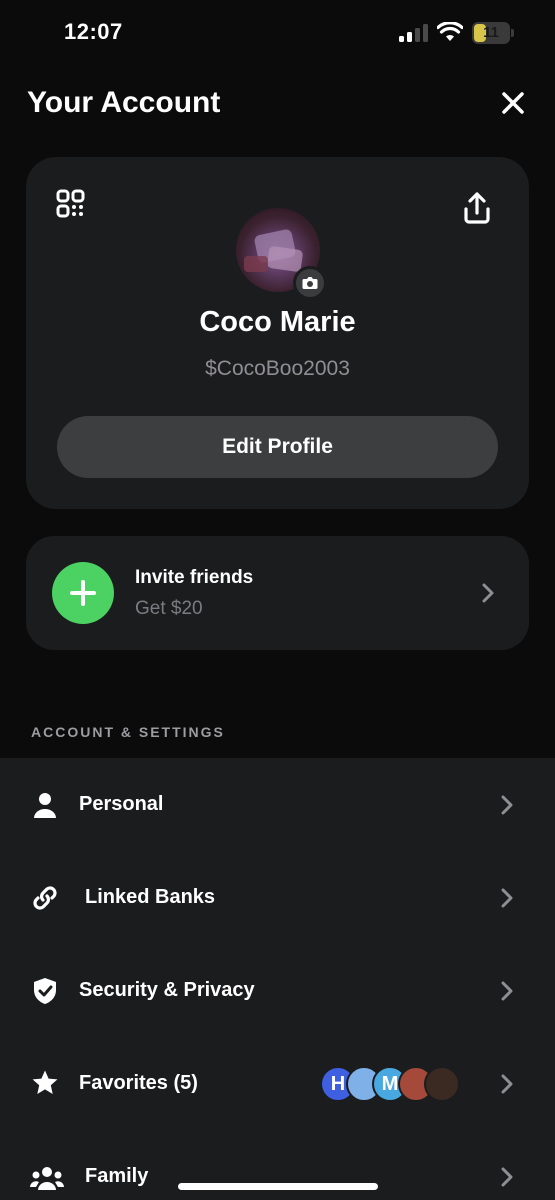  Describe the element at coordinates (138, 1083) in the screenshot. I see `settings-item-label: Favorites (5)` at that location.